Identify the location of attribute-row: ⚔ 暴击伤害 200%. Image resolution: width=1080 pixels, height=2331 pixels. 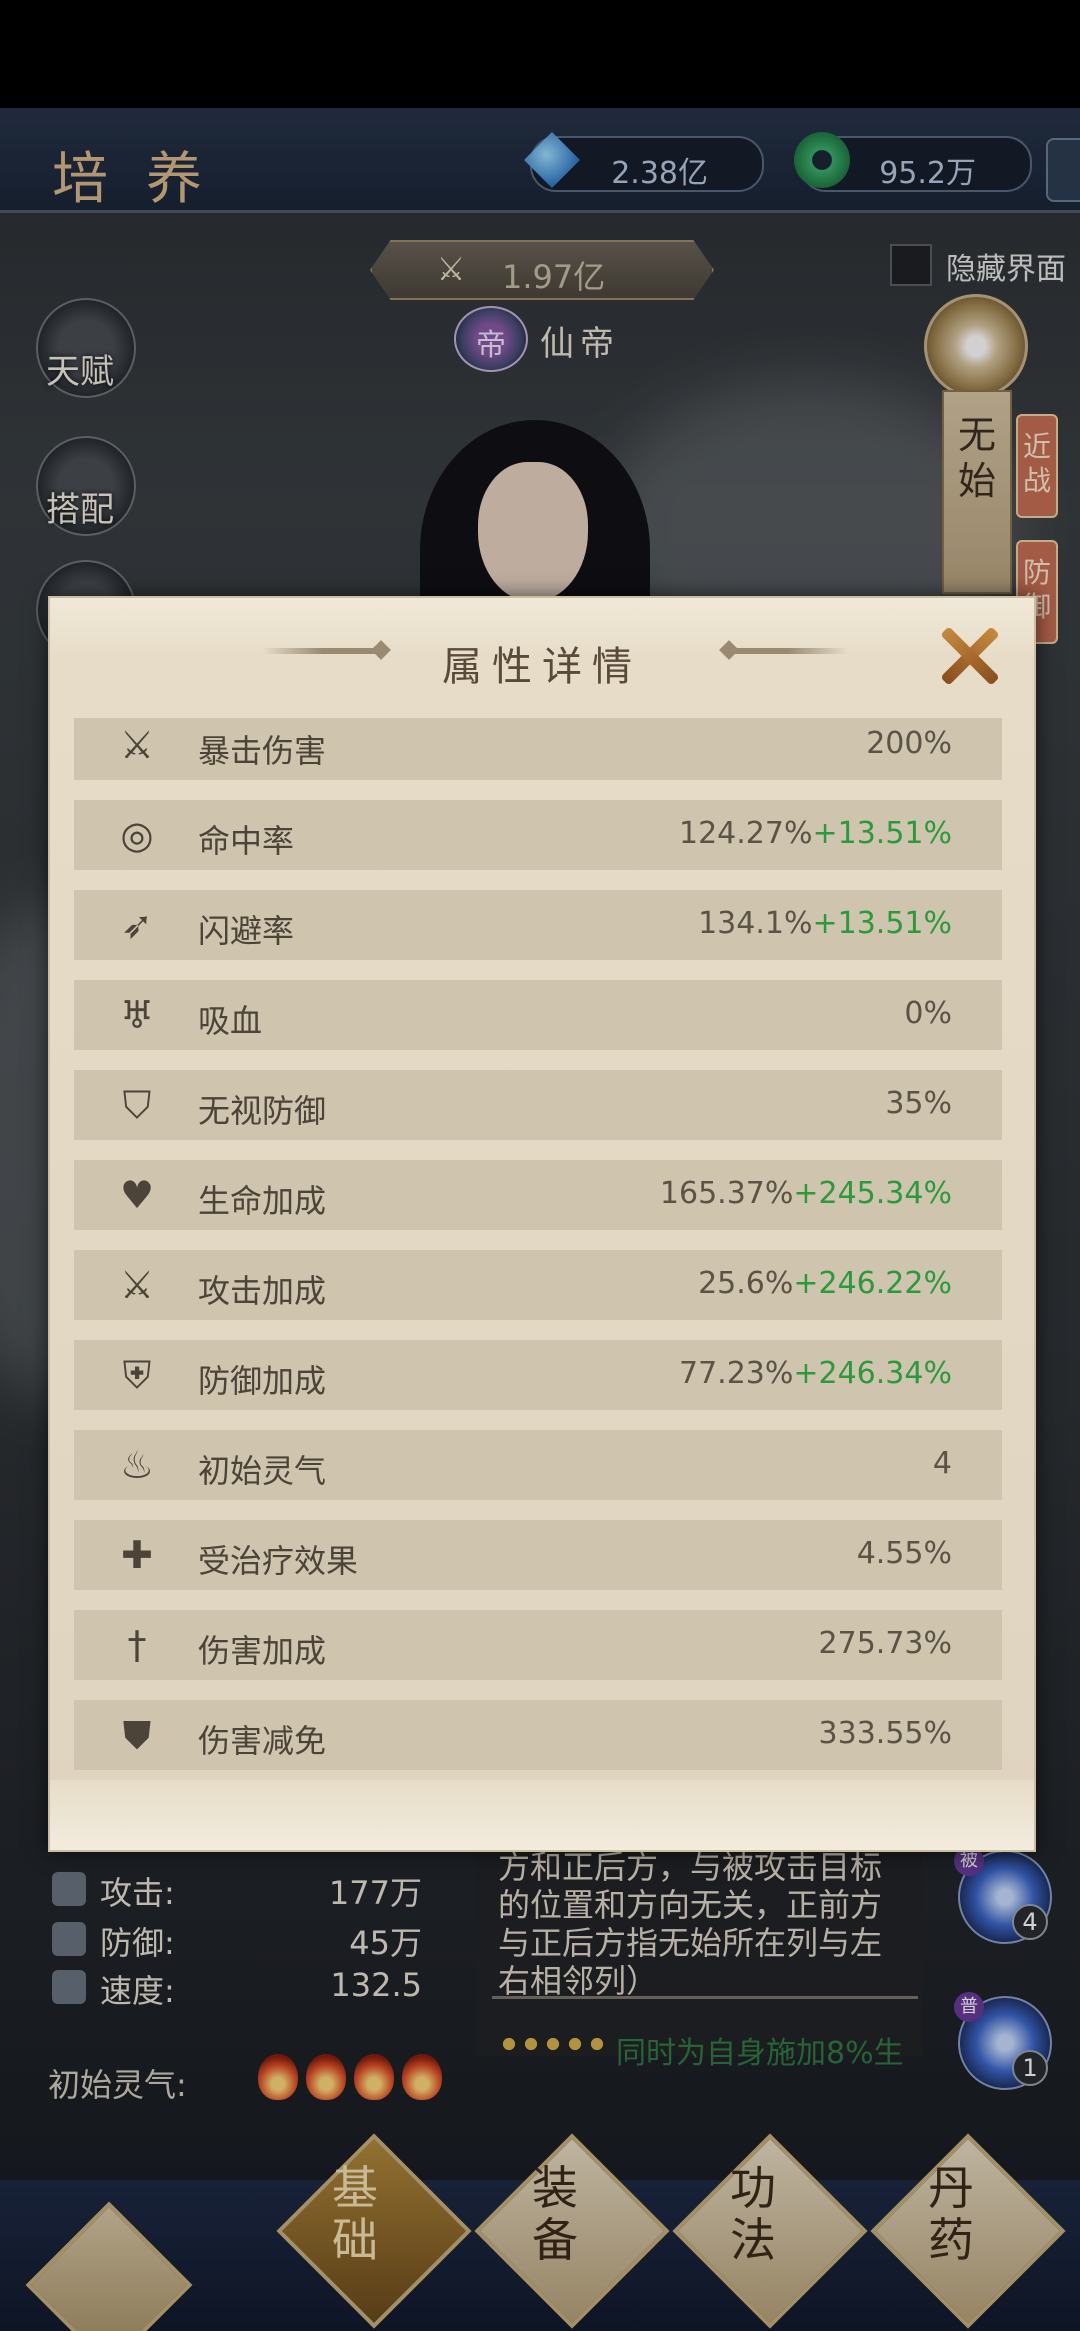
(538, 749).